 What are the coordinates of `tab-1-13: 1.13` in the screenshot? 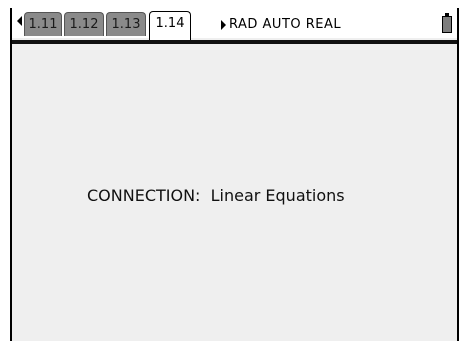 It's located at (126, 24).